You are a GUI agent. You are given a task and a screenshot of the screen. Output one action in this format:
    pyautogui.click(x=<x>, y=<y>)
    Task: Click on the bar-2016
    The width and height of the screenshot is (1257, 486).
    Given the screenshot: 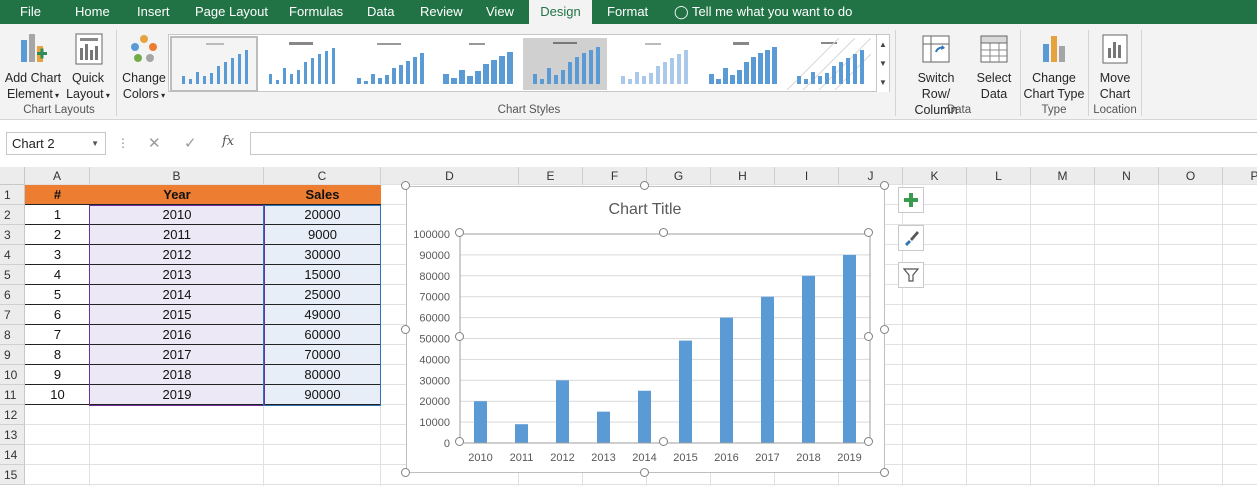 What is the action you would take?
    pyautogui.click(x=726, y=380)
    